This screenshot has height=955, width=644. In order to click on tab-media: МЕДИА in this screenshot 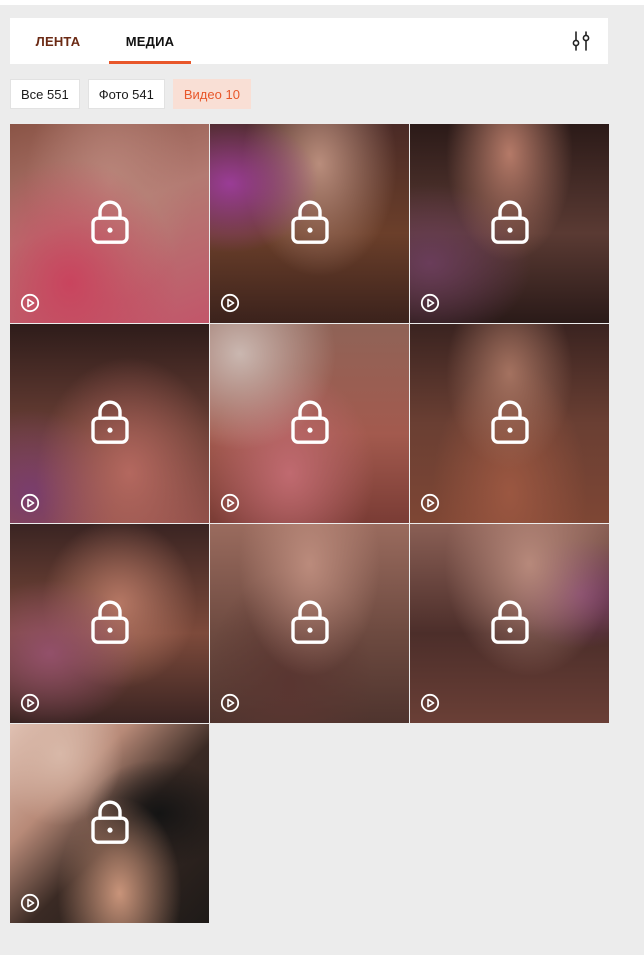, I will do `click(150, 41)`.